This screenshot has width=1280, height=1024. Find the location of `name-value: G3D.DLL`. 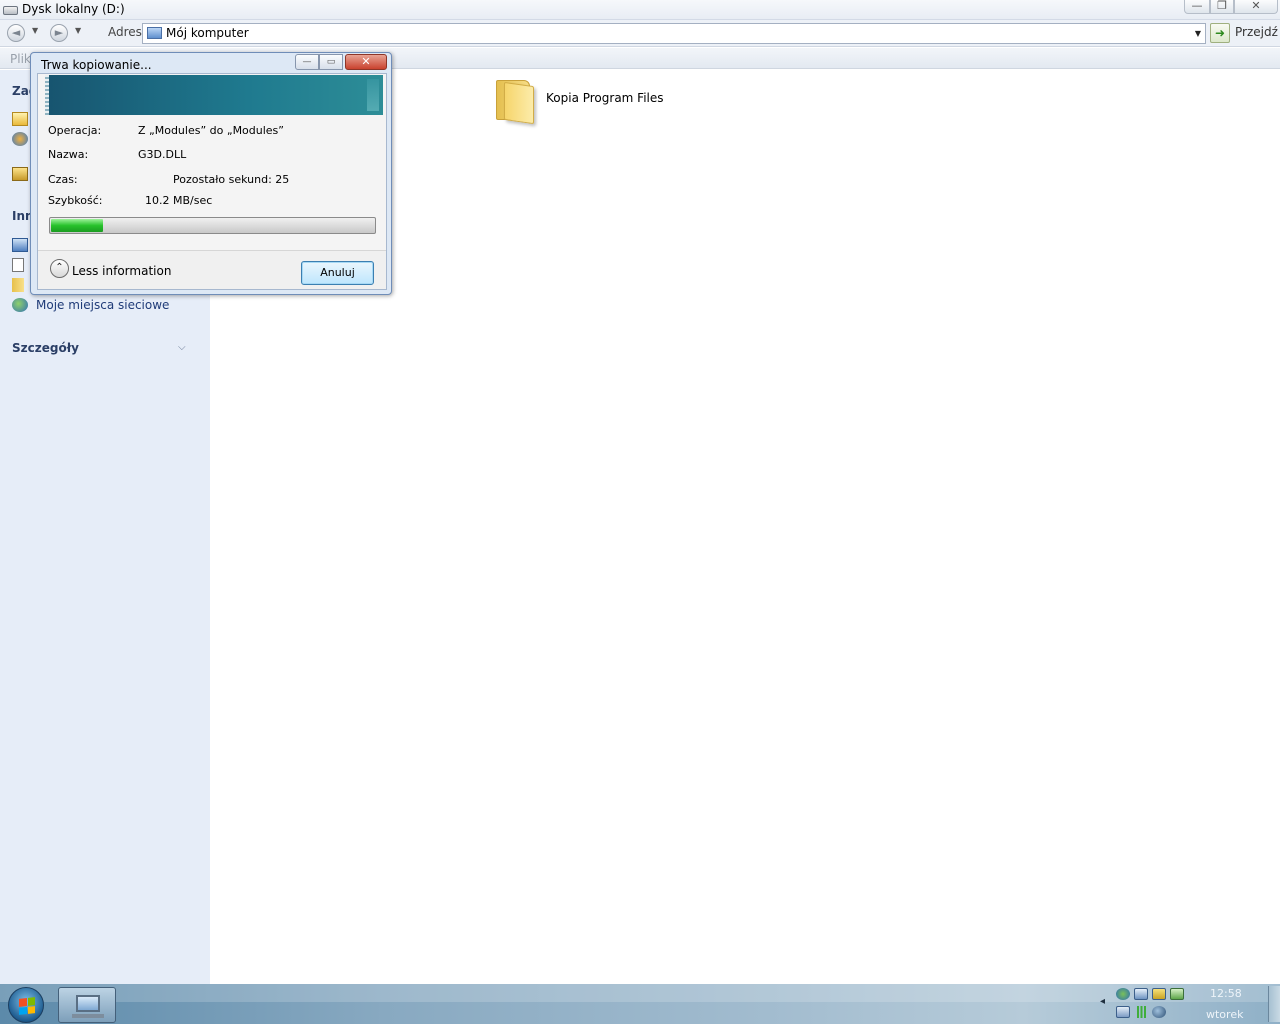

name-value: G3D.DLL is located at coordinates (162, 154).